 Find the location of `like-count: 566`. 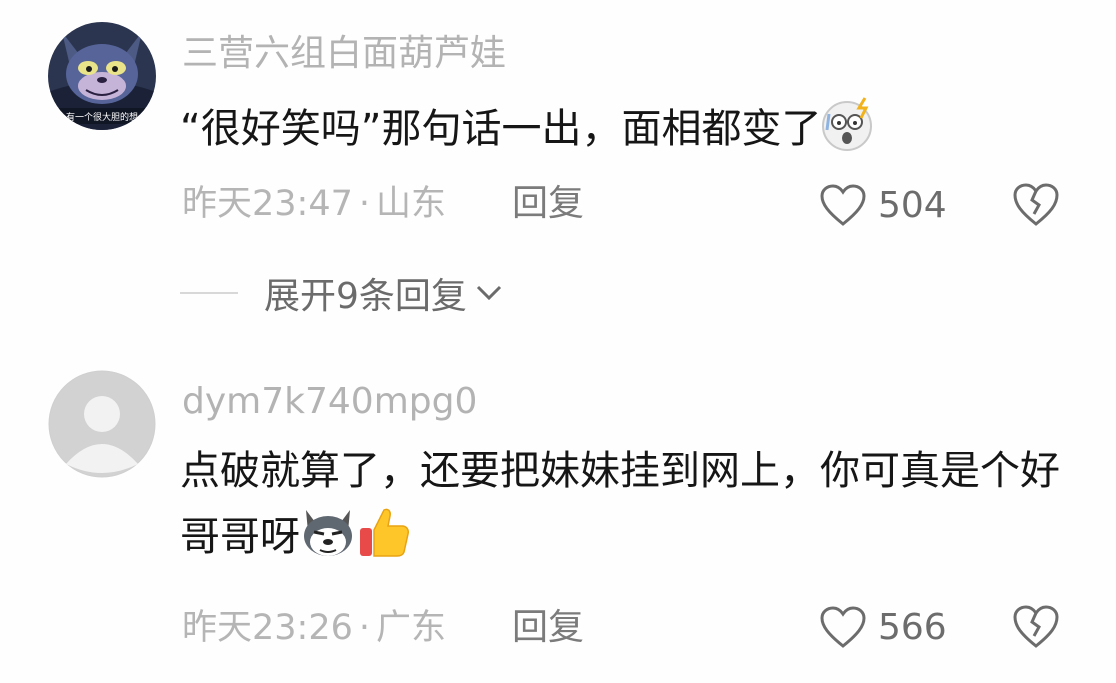

like-count: 566 is located at coordinates (912, 627).